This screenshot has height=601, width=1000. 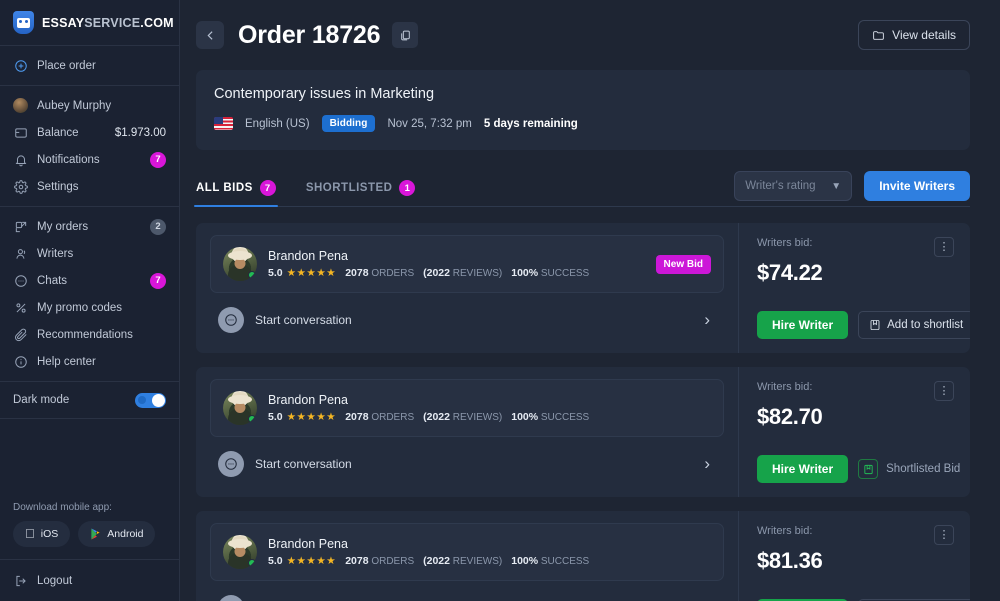 I want to click on shortlisted-bid-indicator: Shortlisted Bid, so click(x=909, y=469).